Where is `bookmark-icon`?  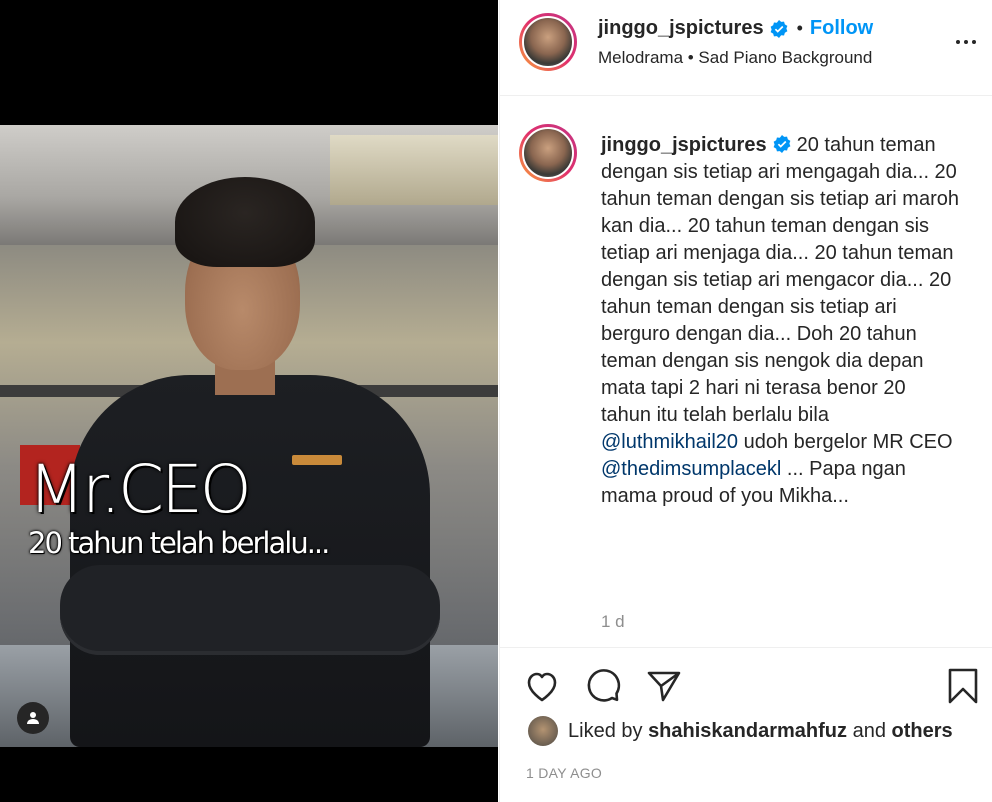
bookmark-icon is located at coordinates (963, 686).